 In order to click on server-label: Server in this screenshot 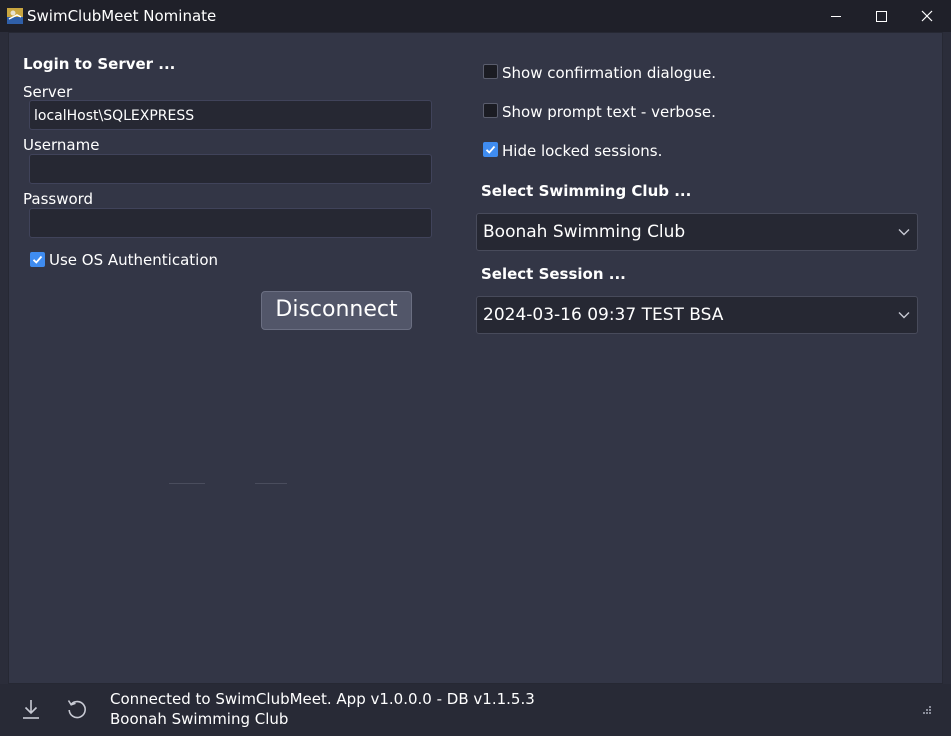, I will do `click(48, 92)`.